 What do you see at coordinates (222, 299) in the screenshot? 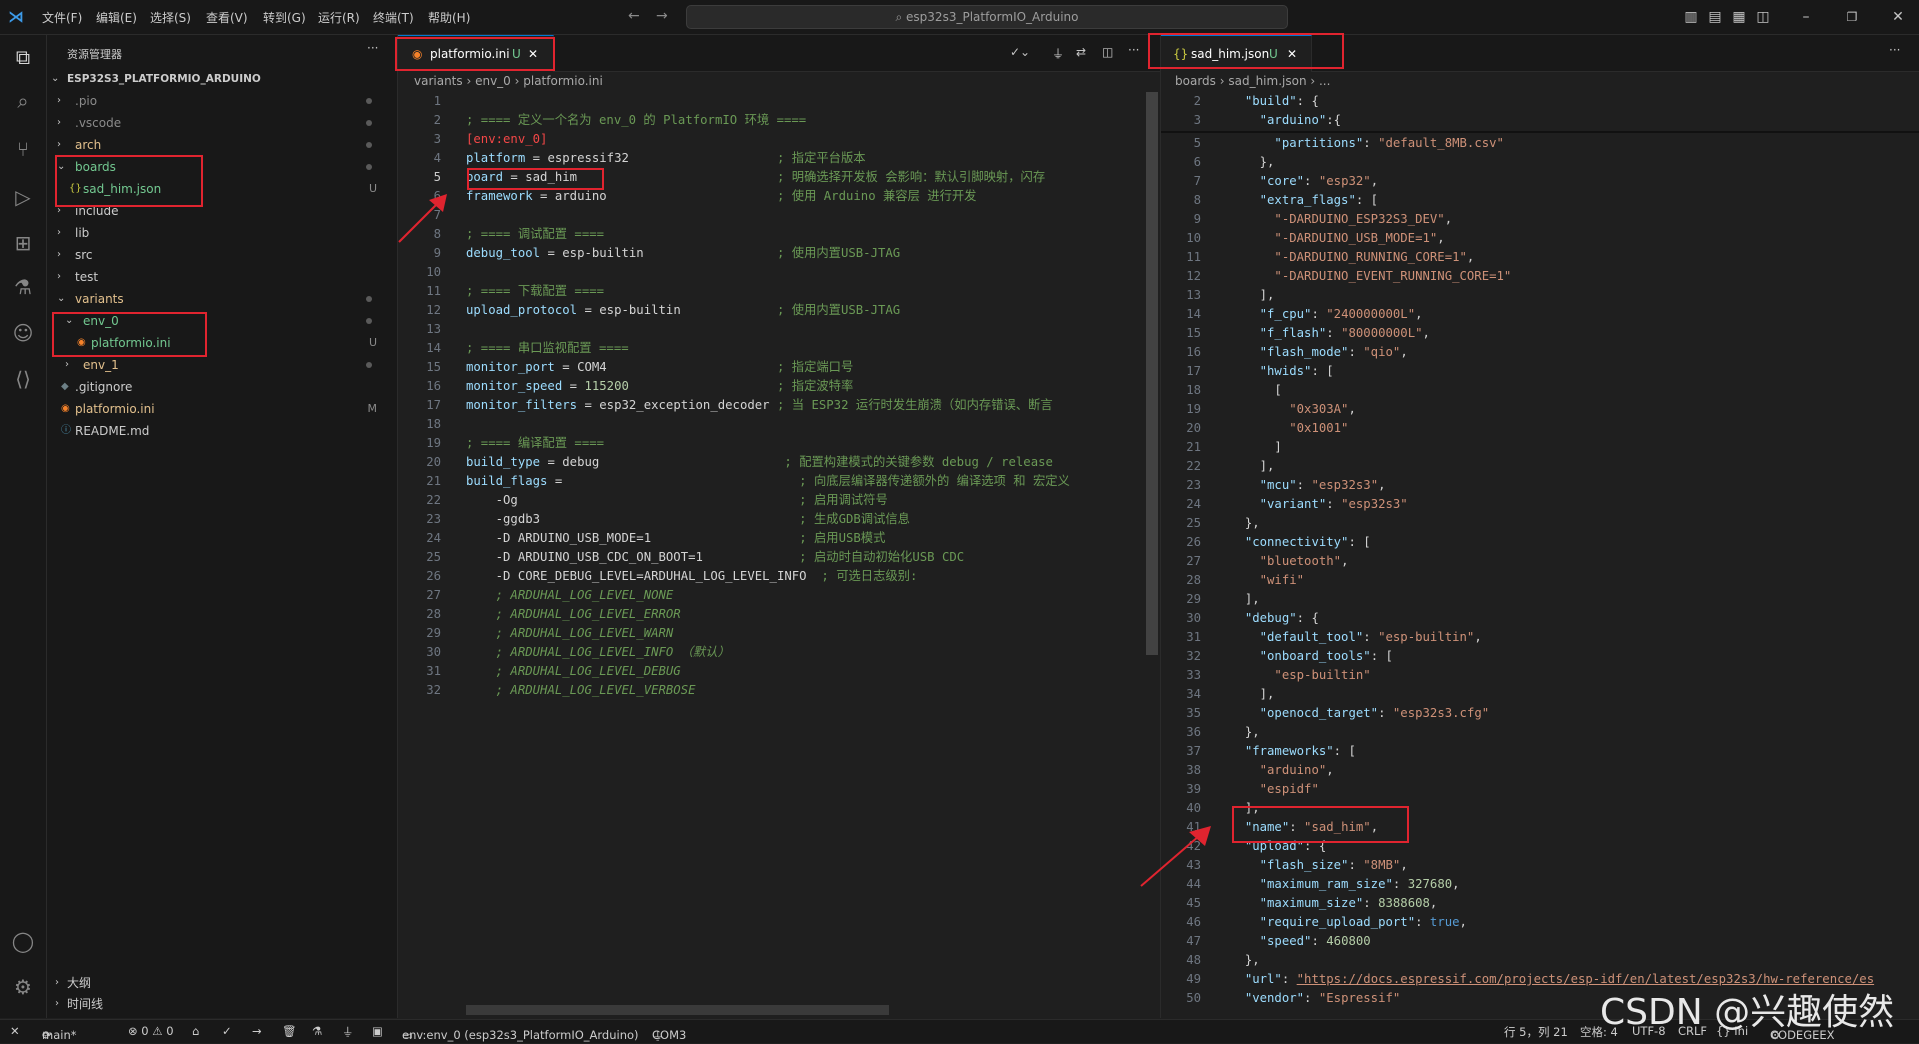
I see `tree-item: ⌄ variants` at bounding box center [222, 299].